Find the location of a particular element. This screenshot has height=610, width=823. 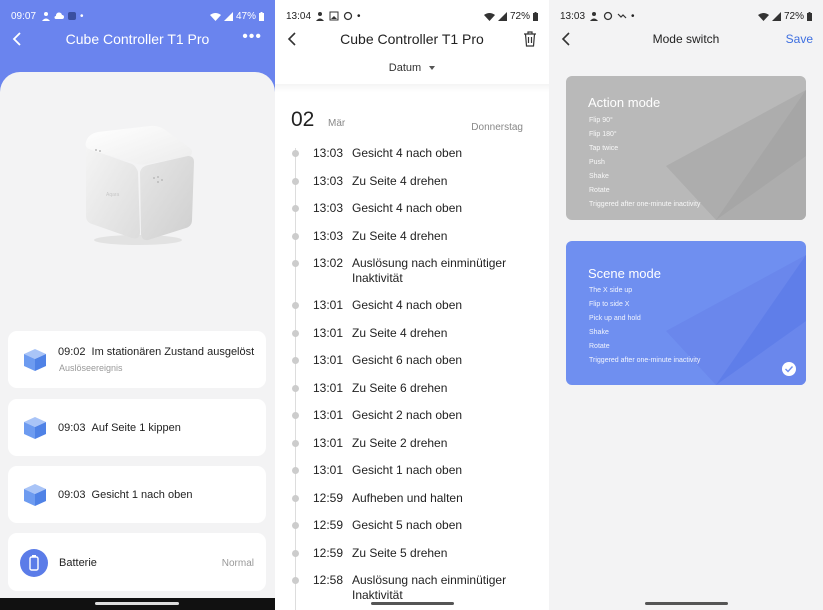

app-bar: Cube Controller T1 Pro is located at coordinates (412, 39).